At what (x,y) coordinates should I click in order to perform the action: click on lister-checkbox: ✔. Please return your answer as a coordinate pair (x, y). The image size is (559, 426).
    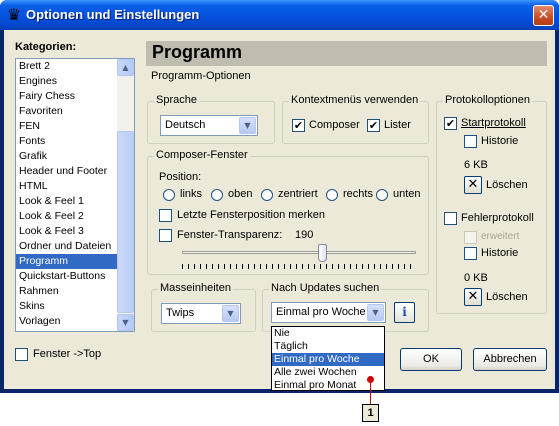
    Looking at the image, I should click on (373, 125).